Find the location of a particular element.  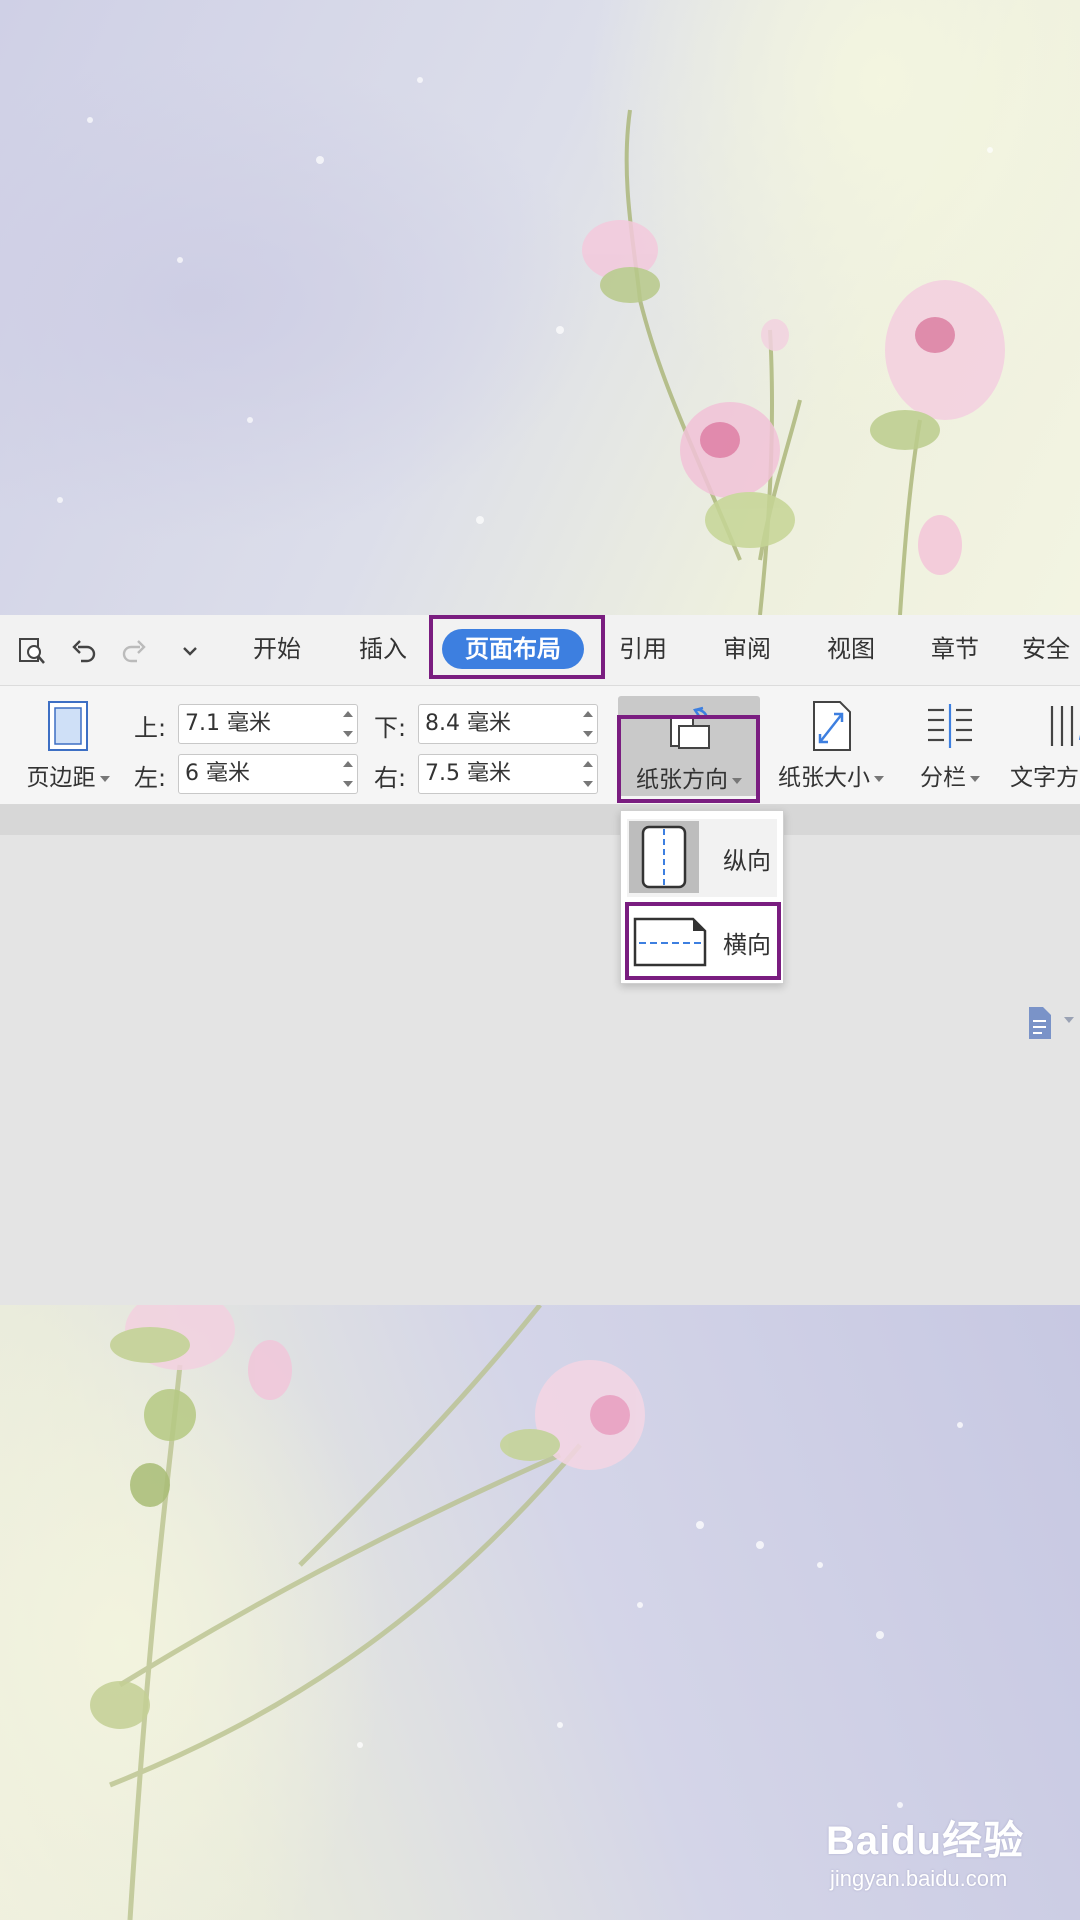

top-margin-label: 上: is located at coordinates (150, 728).